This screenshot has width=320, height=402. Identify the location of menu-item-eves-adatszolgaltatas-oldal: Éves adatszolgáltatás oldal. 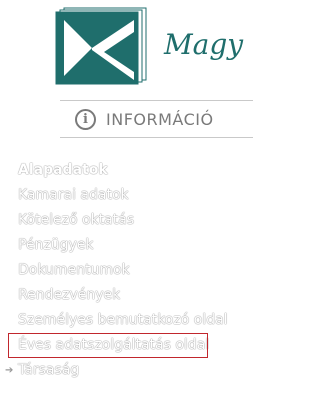
(108, 345).